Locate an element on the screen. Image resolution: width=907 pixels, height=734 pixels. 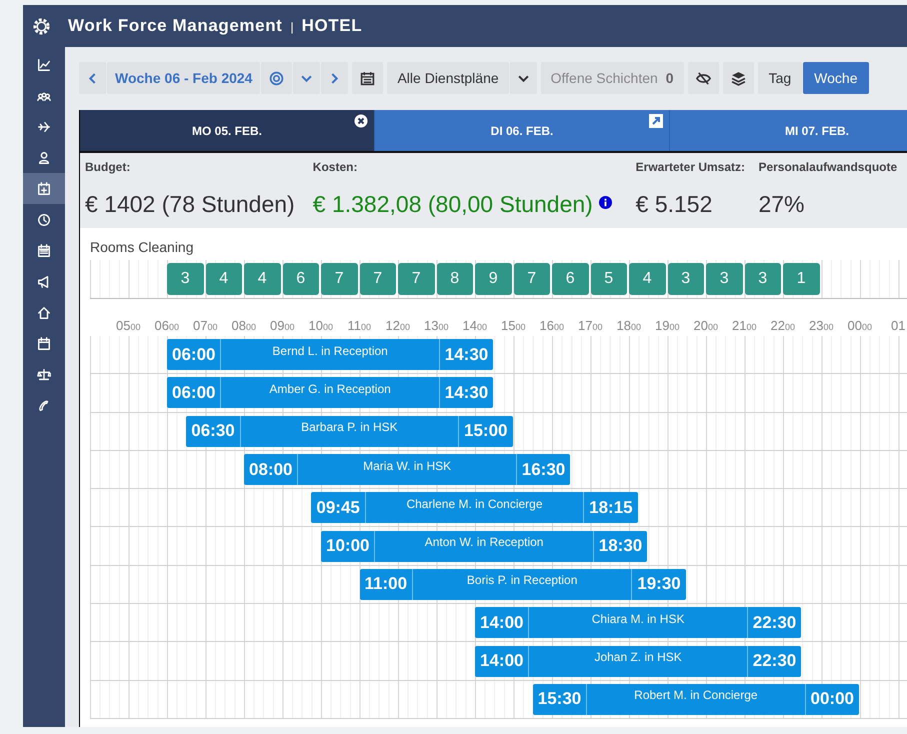
hour-label: 1500 is located at coordinates (513, 326).